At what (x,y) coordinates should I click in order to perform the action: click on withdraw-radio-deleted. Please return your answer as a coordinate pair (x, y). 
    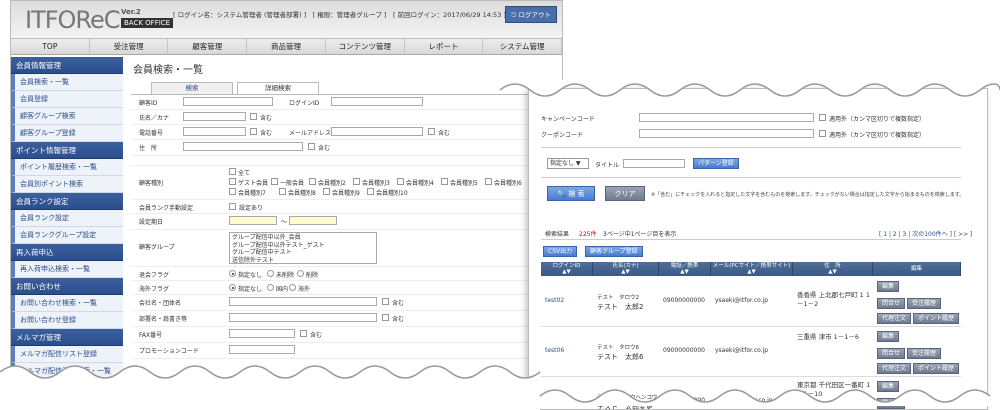
    Looking at the image, I should click on (300, 273).